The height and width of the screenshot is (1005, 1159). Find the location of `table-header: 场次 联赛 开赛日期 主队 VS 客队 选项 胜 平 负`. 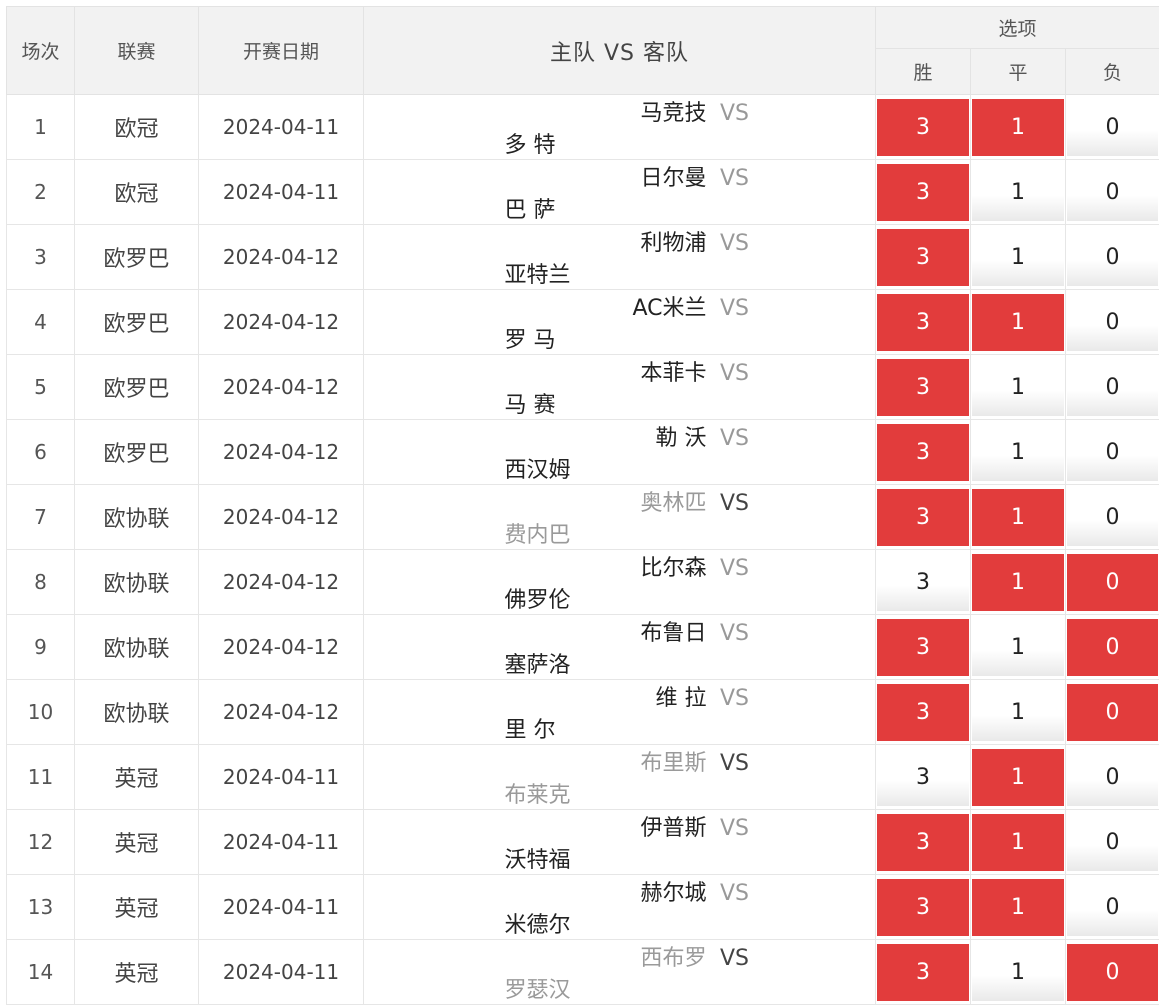

table-header: 场次 联赛 开赛日期 主队 VS 客队 选项 胜 平 负 is located at coordinates (583, 51).